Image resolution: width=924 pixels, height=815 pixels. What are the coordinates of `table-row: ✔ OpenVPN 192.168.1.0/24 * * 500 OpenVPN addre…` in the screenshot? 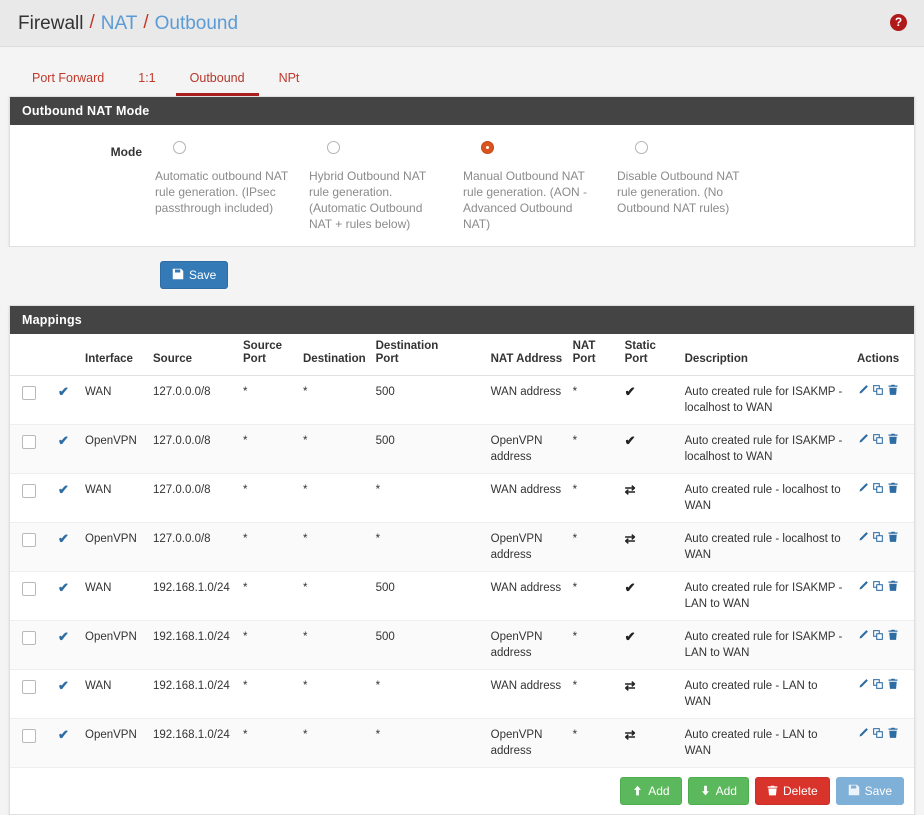 It's located at (462, 645).